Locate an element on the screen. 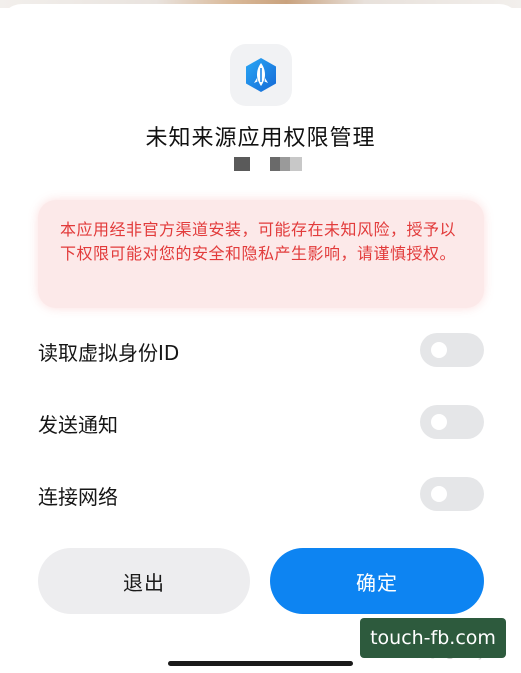 This screenshot has height=673, width=521. app-icon is located at coordinates (261, 75).